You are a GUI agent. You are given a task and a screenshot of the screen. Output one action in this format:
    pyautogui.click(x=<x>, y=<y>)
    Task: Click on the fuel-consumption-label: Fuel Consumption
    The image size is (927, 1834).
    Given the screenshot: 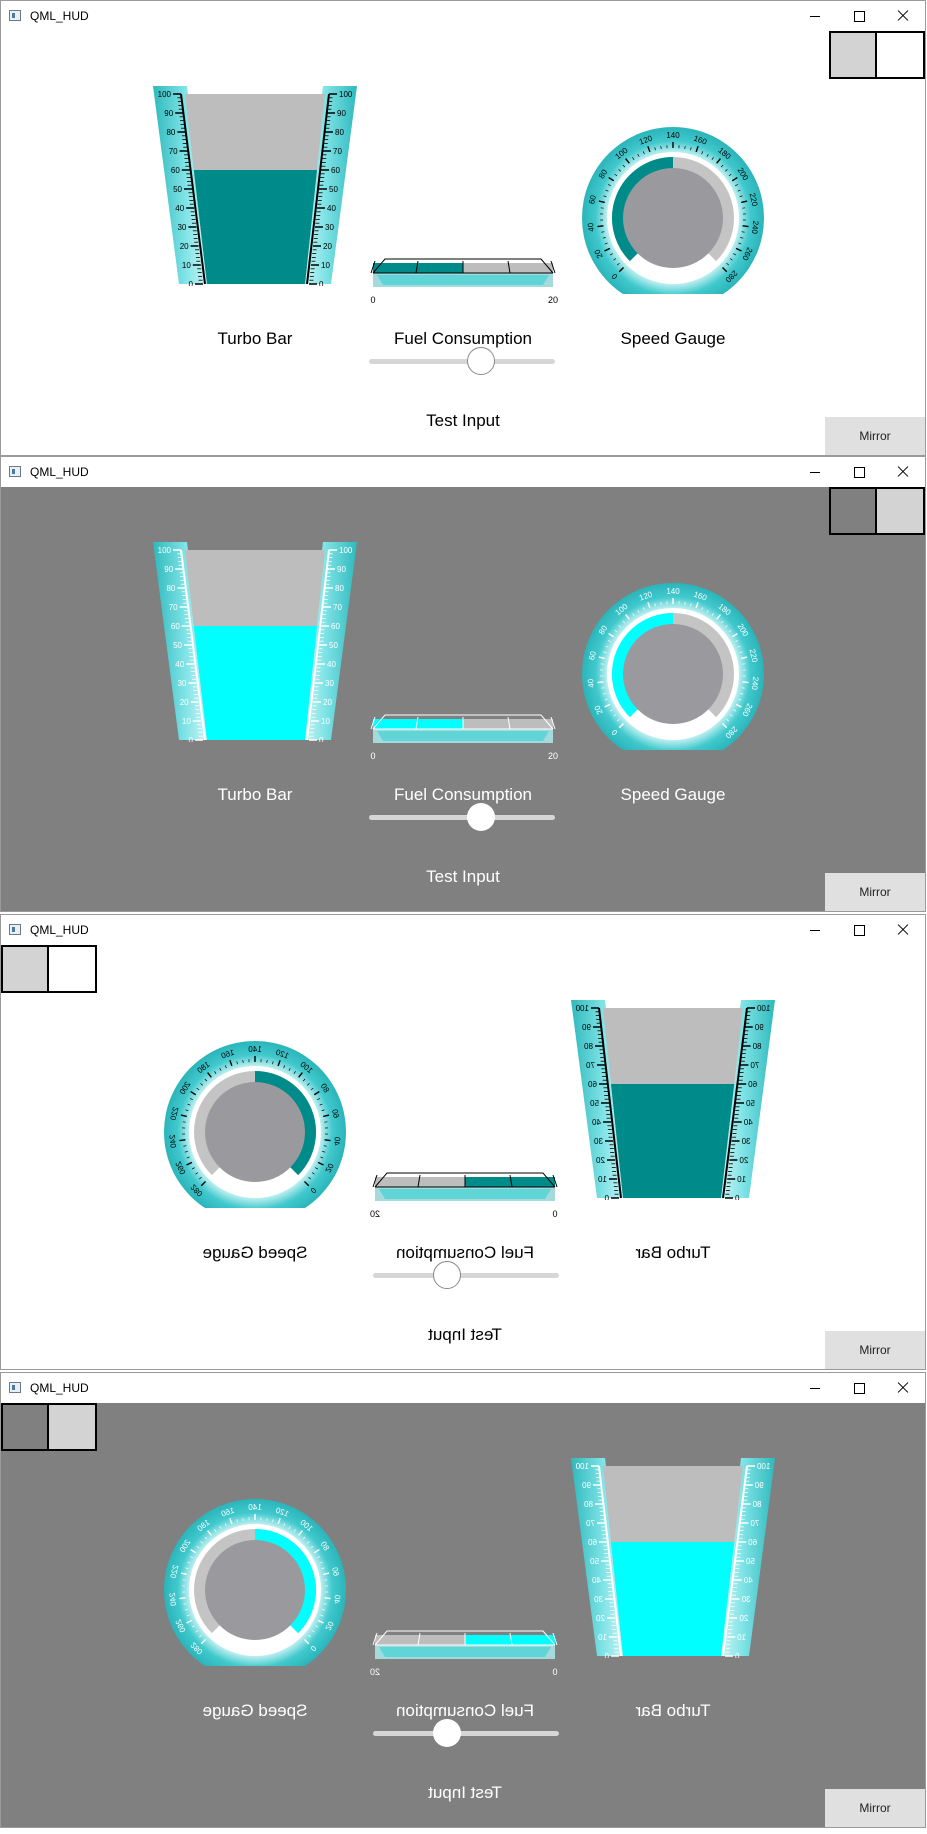 What is the action you would take?
    pyautogui.click(x=465, y=1710)
    